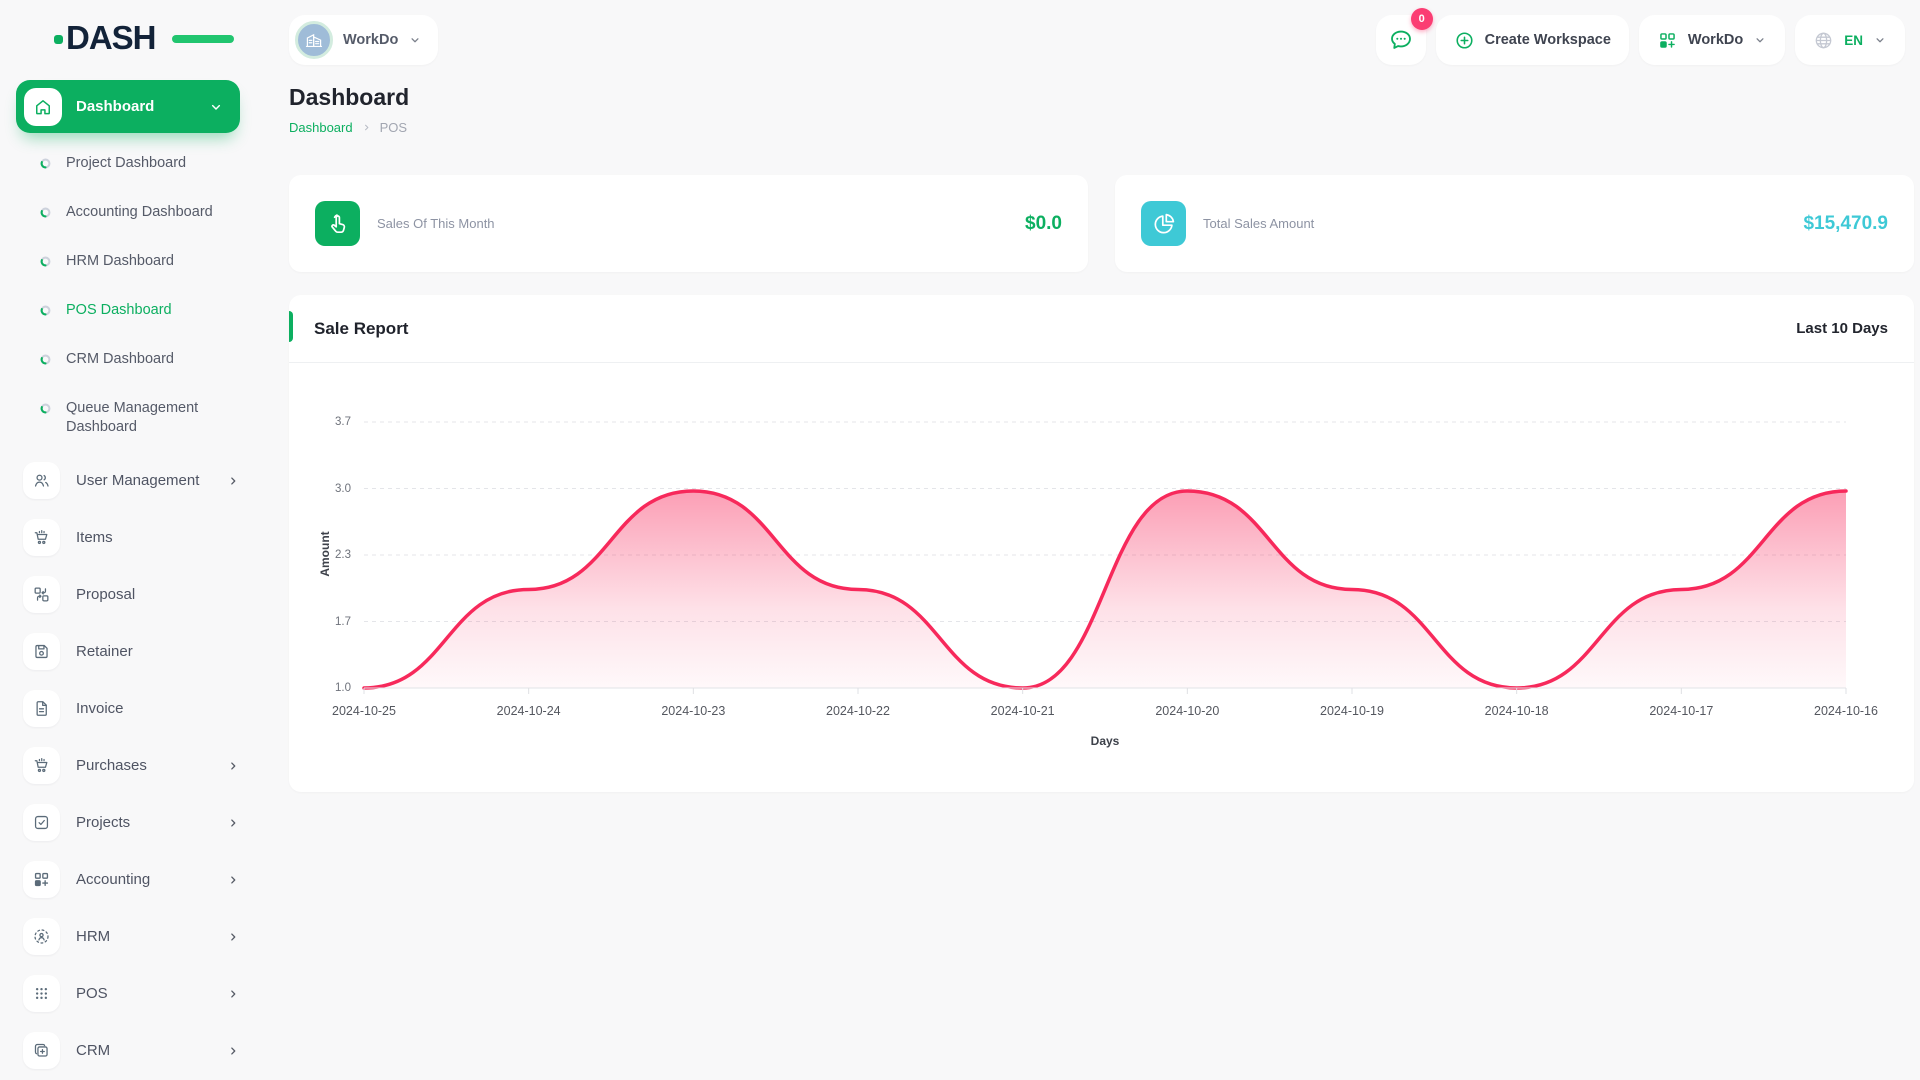  Describe the element at coordinates (436, 223) in the screenshot. I see `stat-label: Sales Of This Month` at that location.